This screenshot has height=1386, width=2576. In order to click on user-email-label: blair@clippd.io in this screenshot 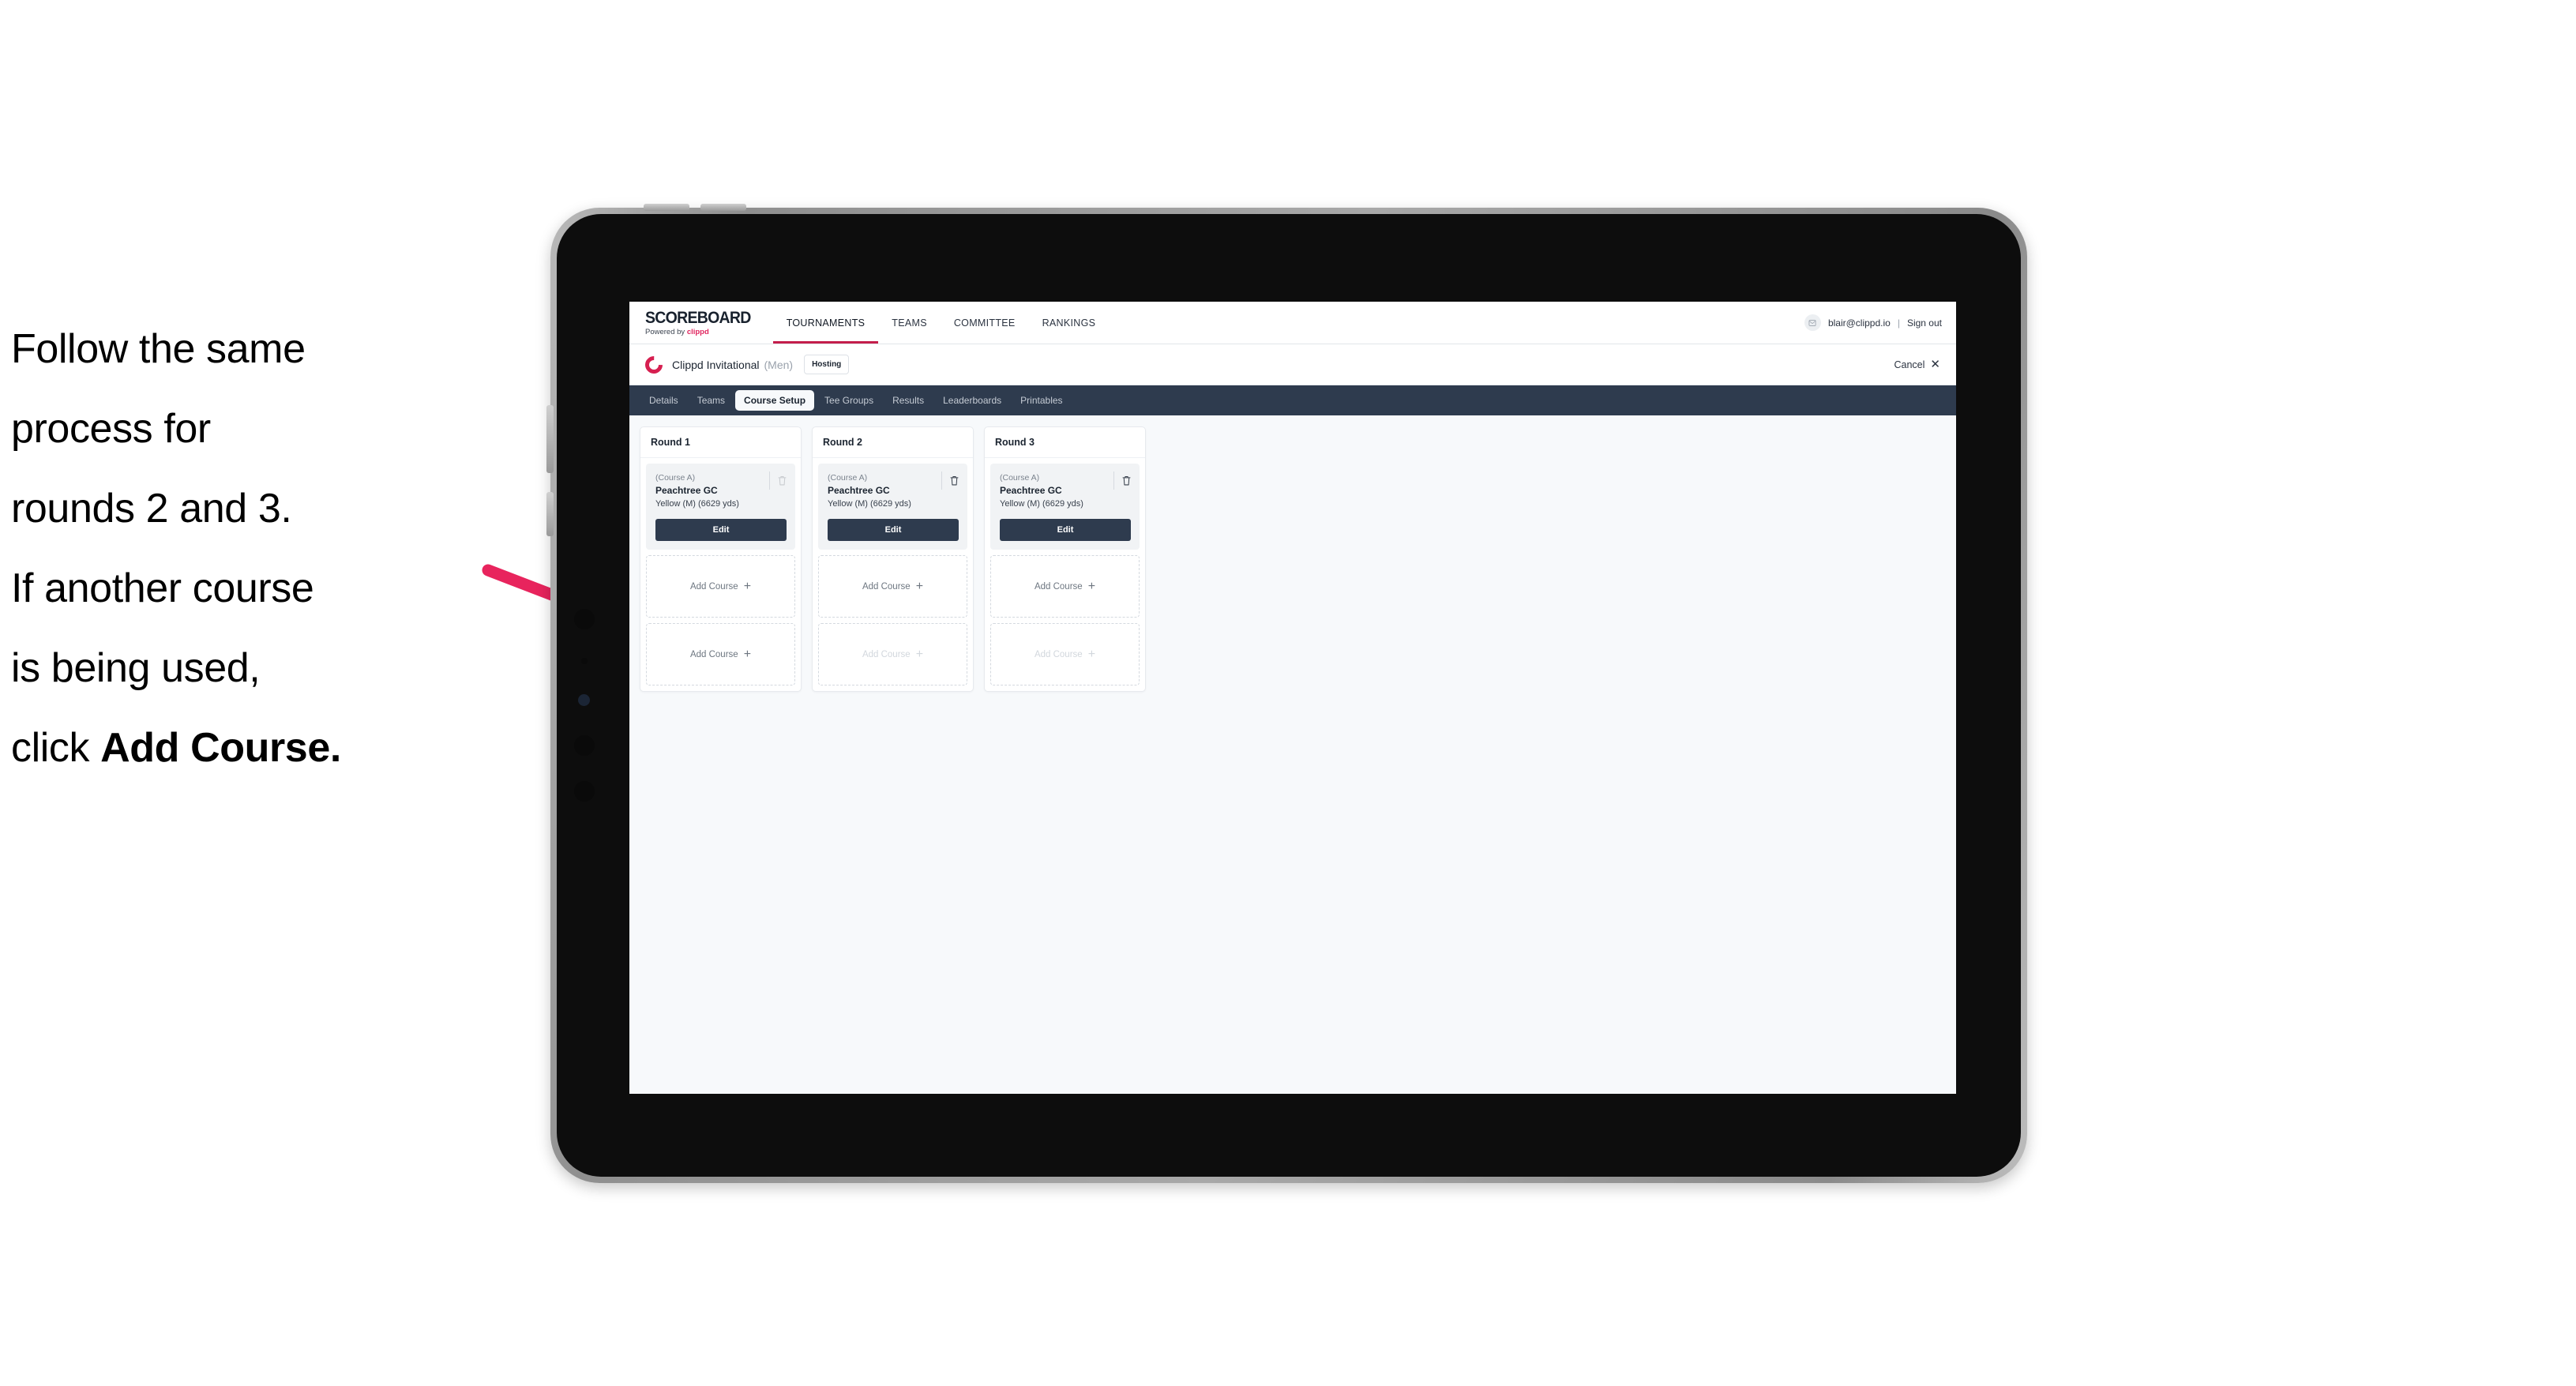, I will do `click(1859, 323)`.